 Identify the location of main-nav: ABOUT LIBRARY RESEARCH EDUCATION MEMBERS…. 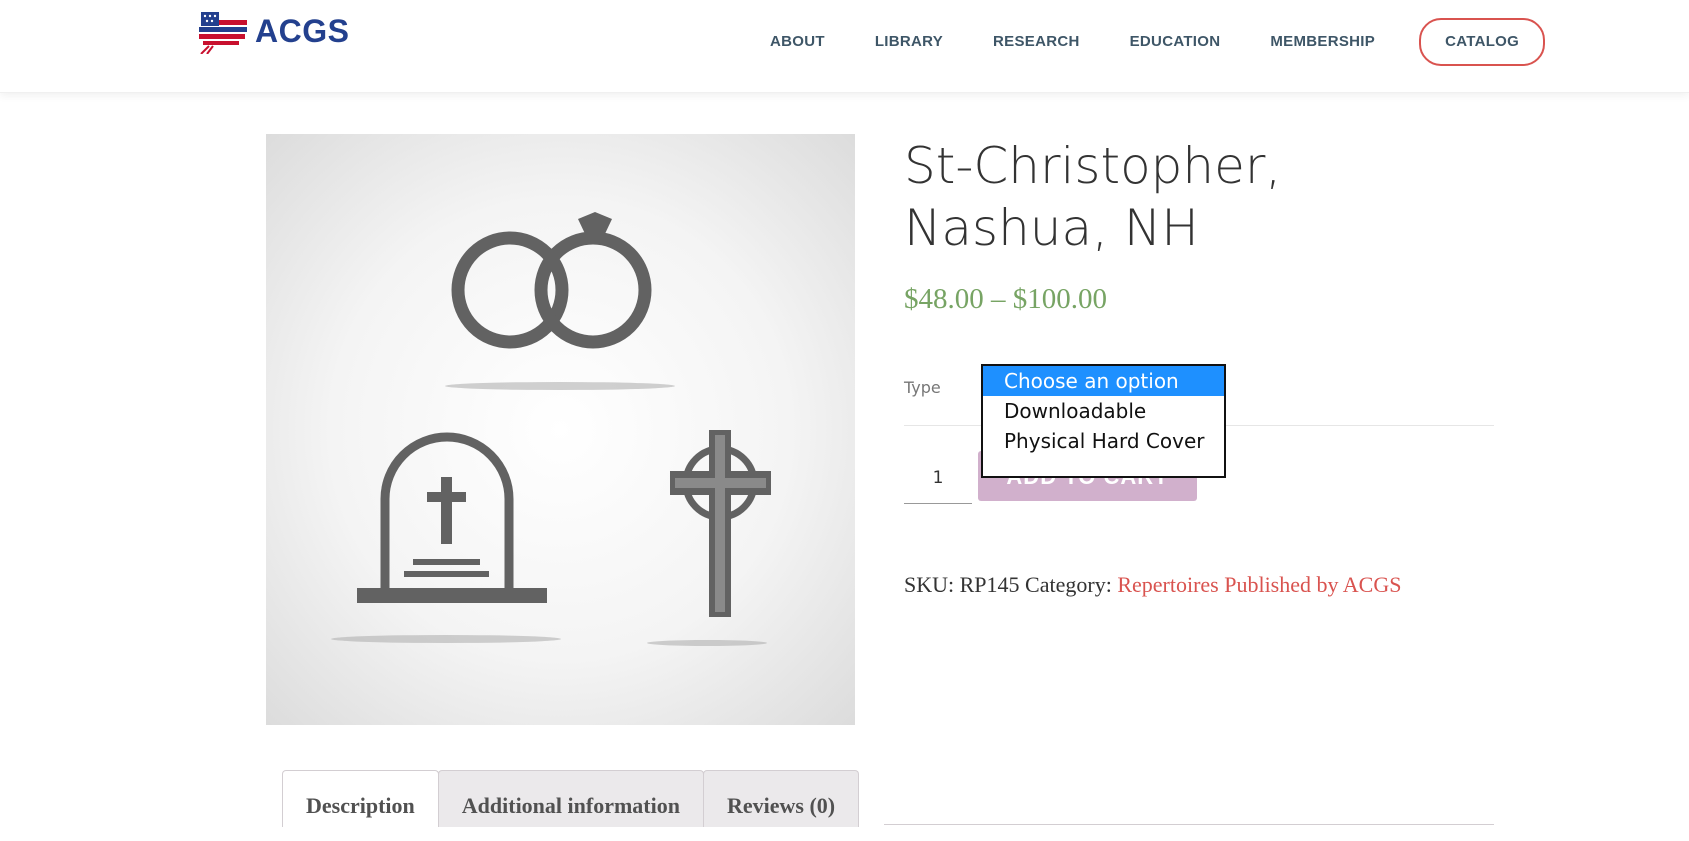
(1158, 42).